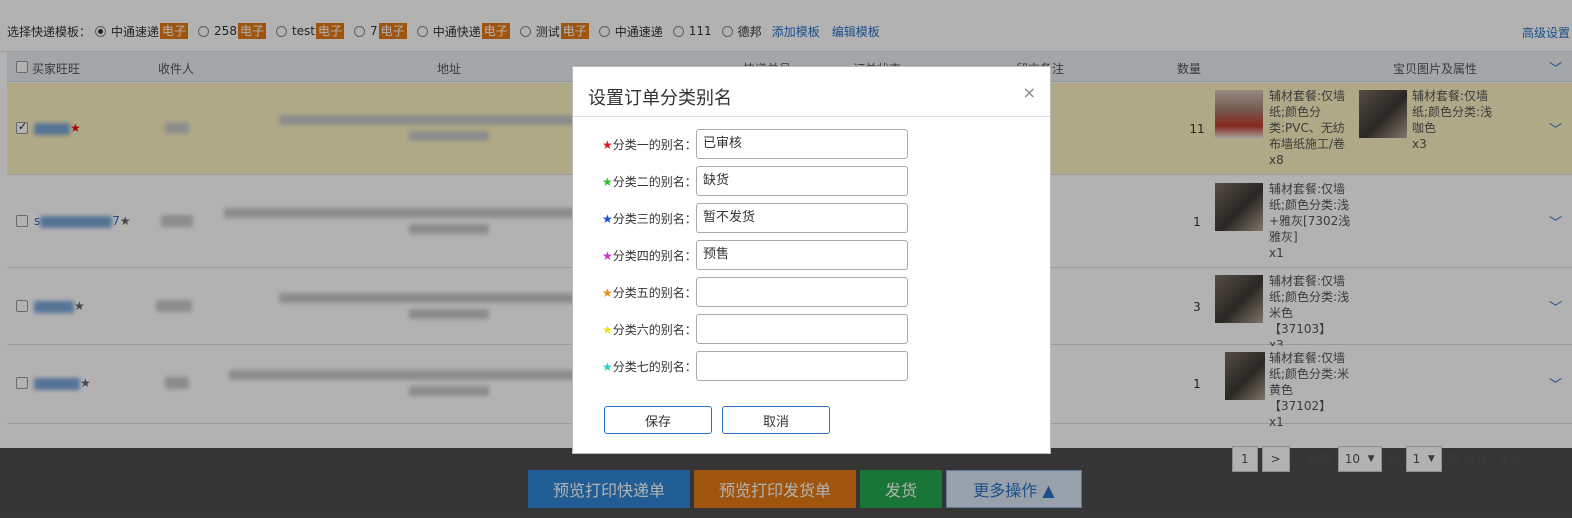 This screenshot has width=1572, height=518. I want to click on close-icon: ×, so click(1029, 92).